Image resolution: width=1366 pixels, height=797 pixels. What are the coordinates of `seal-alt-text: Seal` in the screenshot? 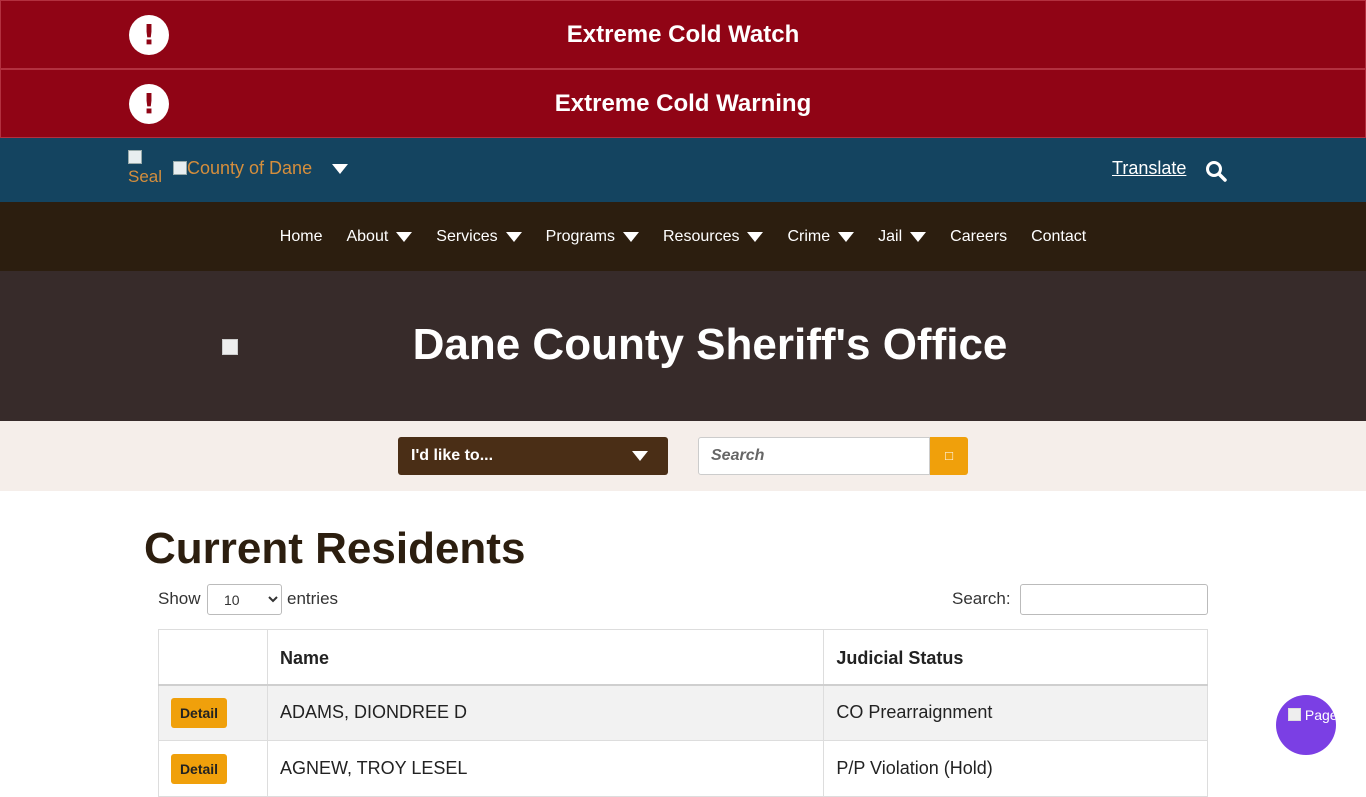 It's located at (145, 176).